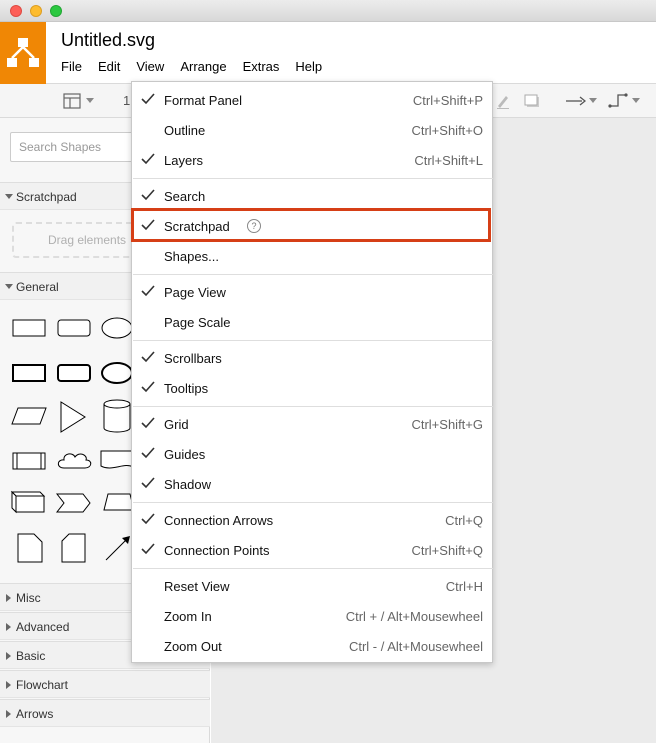  What do you see at coordinates (108, 40) in the screenshot?
I see `document-title: Untitled.svg` at bounding box center [108, 40].